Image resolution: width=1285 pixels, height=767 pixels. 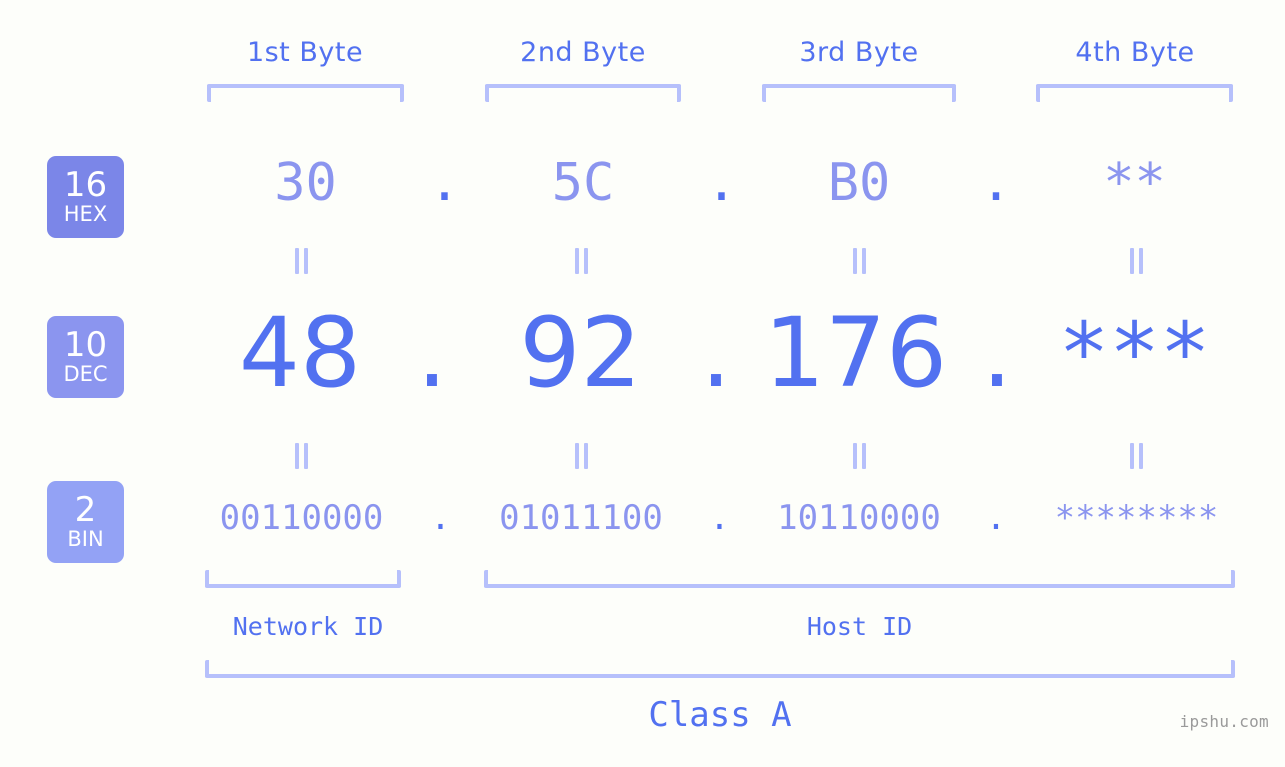 I want to click on radix-badge-hex-label: HEX, so click(x=85, y=214).